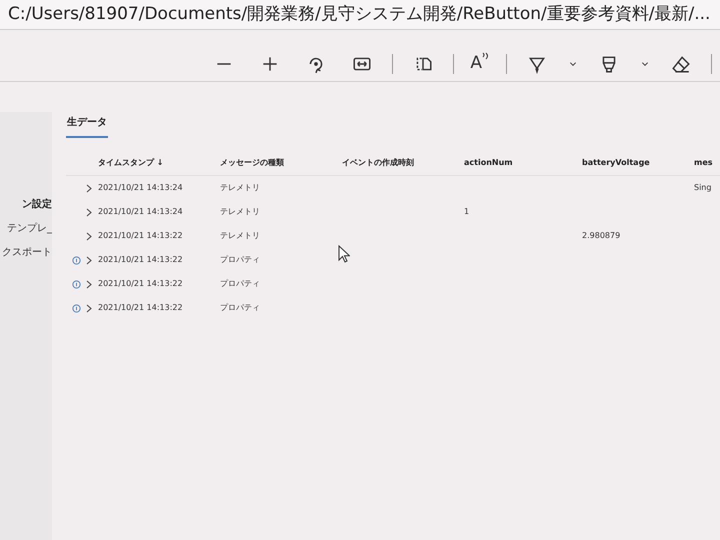  What do you see at coordinates (601, 236) in the screenshot?
I see `table-cell: 2.980879` at bounding box center [601, 236].